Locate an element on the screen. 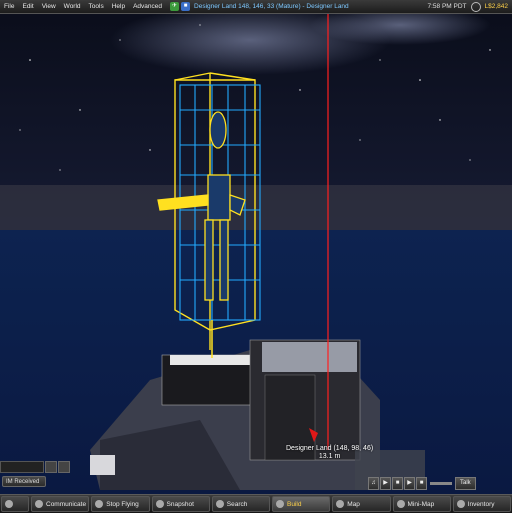  music-icon: ♫ is located at coordinates (373, 483).